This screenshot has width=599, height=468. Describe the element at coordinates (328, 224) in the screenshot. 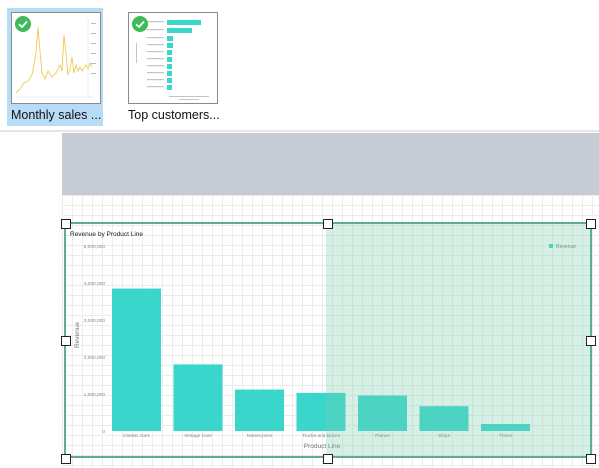

I see `resize-handle-top` at that location.